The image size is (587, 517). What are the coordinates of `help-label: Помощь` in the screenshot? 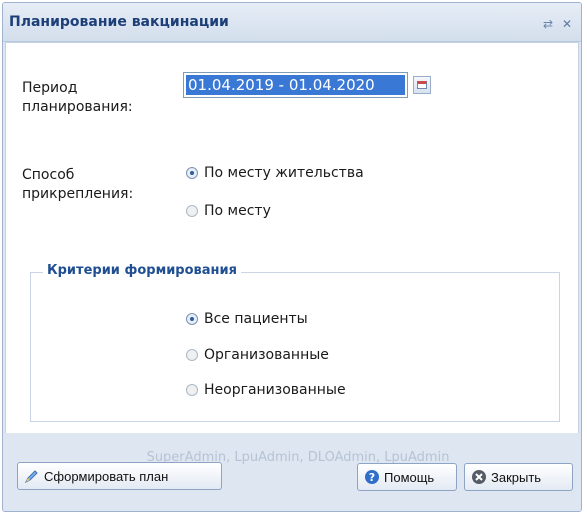 It's located at (409, 477).